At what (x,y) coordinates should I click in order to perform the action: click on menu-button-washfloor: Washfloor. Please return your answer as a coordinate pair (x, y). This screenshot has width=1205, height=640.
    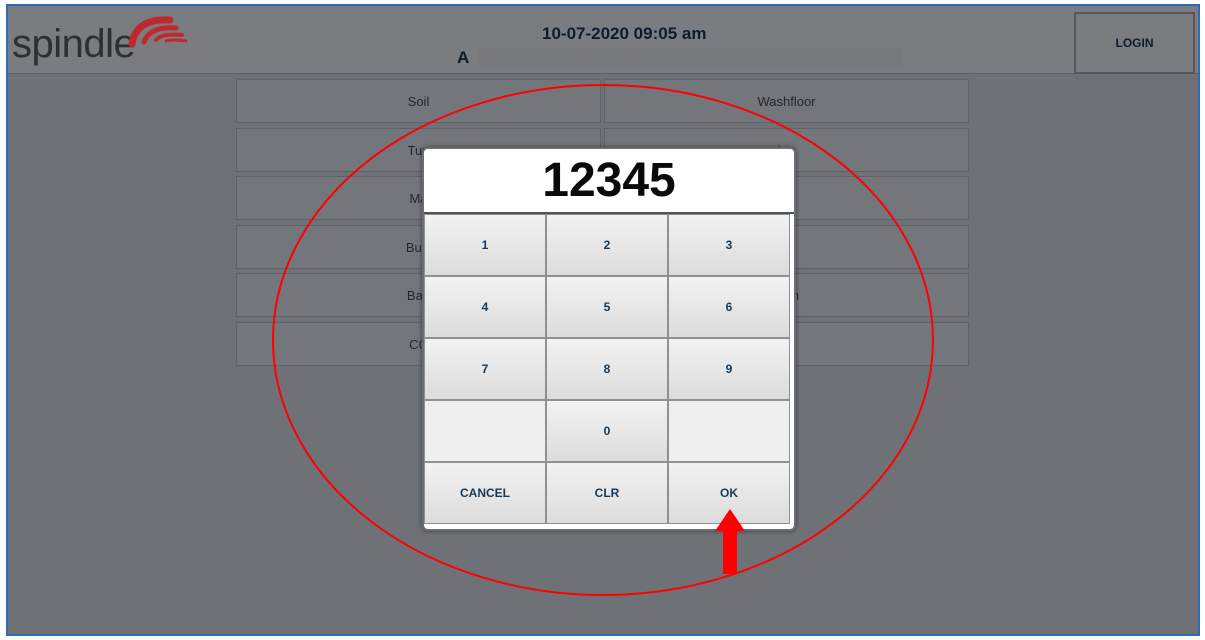
    Looking at the image, I should click on (786, 101).